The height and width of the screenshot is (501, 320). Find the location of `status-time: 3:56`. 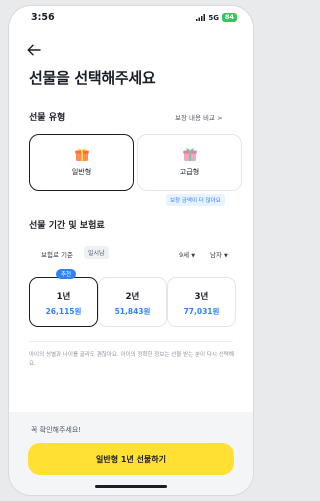

status-time: 3:56 is located at coordinates (43, 17).